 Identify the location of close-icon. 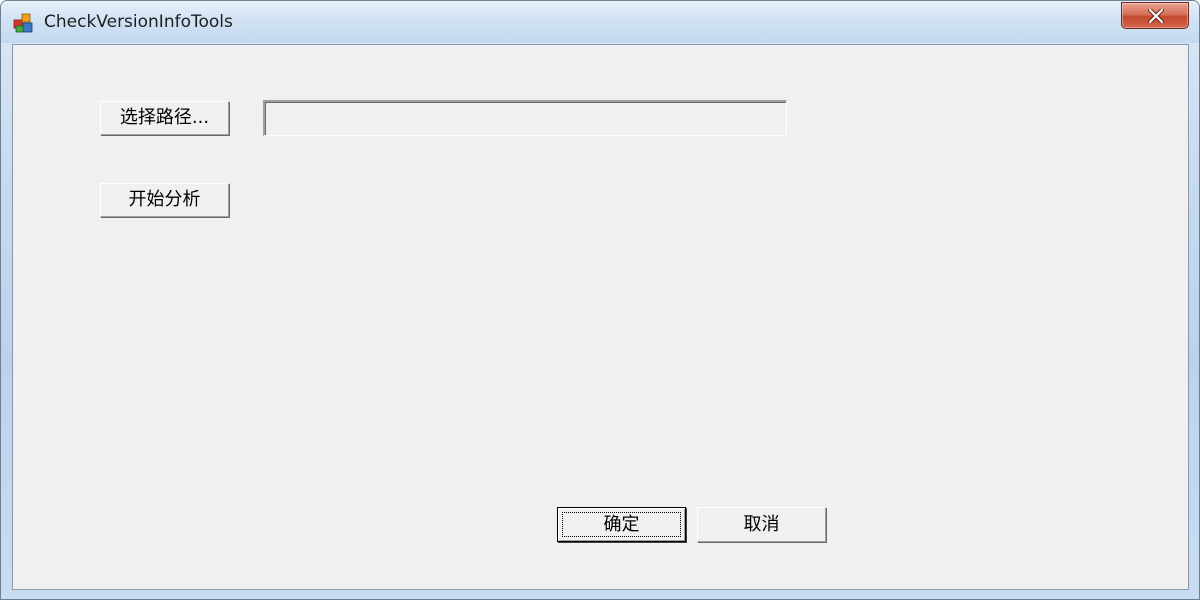
(1156, 16).